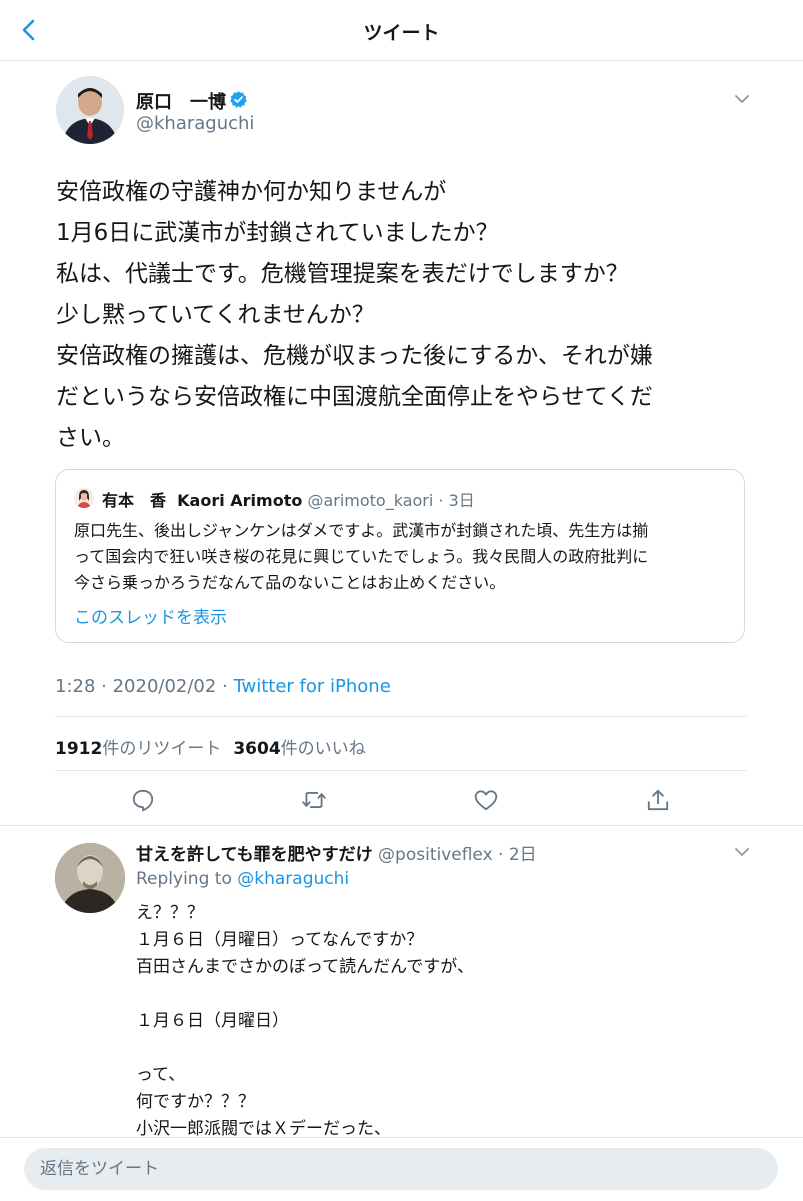  I want to click on quoted-text-line: 今さら乗っかろうだなんて品のないことはお止めください。, so click(290, 582).